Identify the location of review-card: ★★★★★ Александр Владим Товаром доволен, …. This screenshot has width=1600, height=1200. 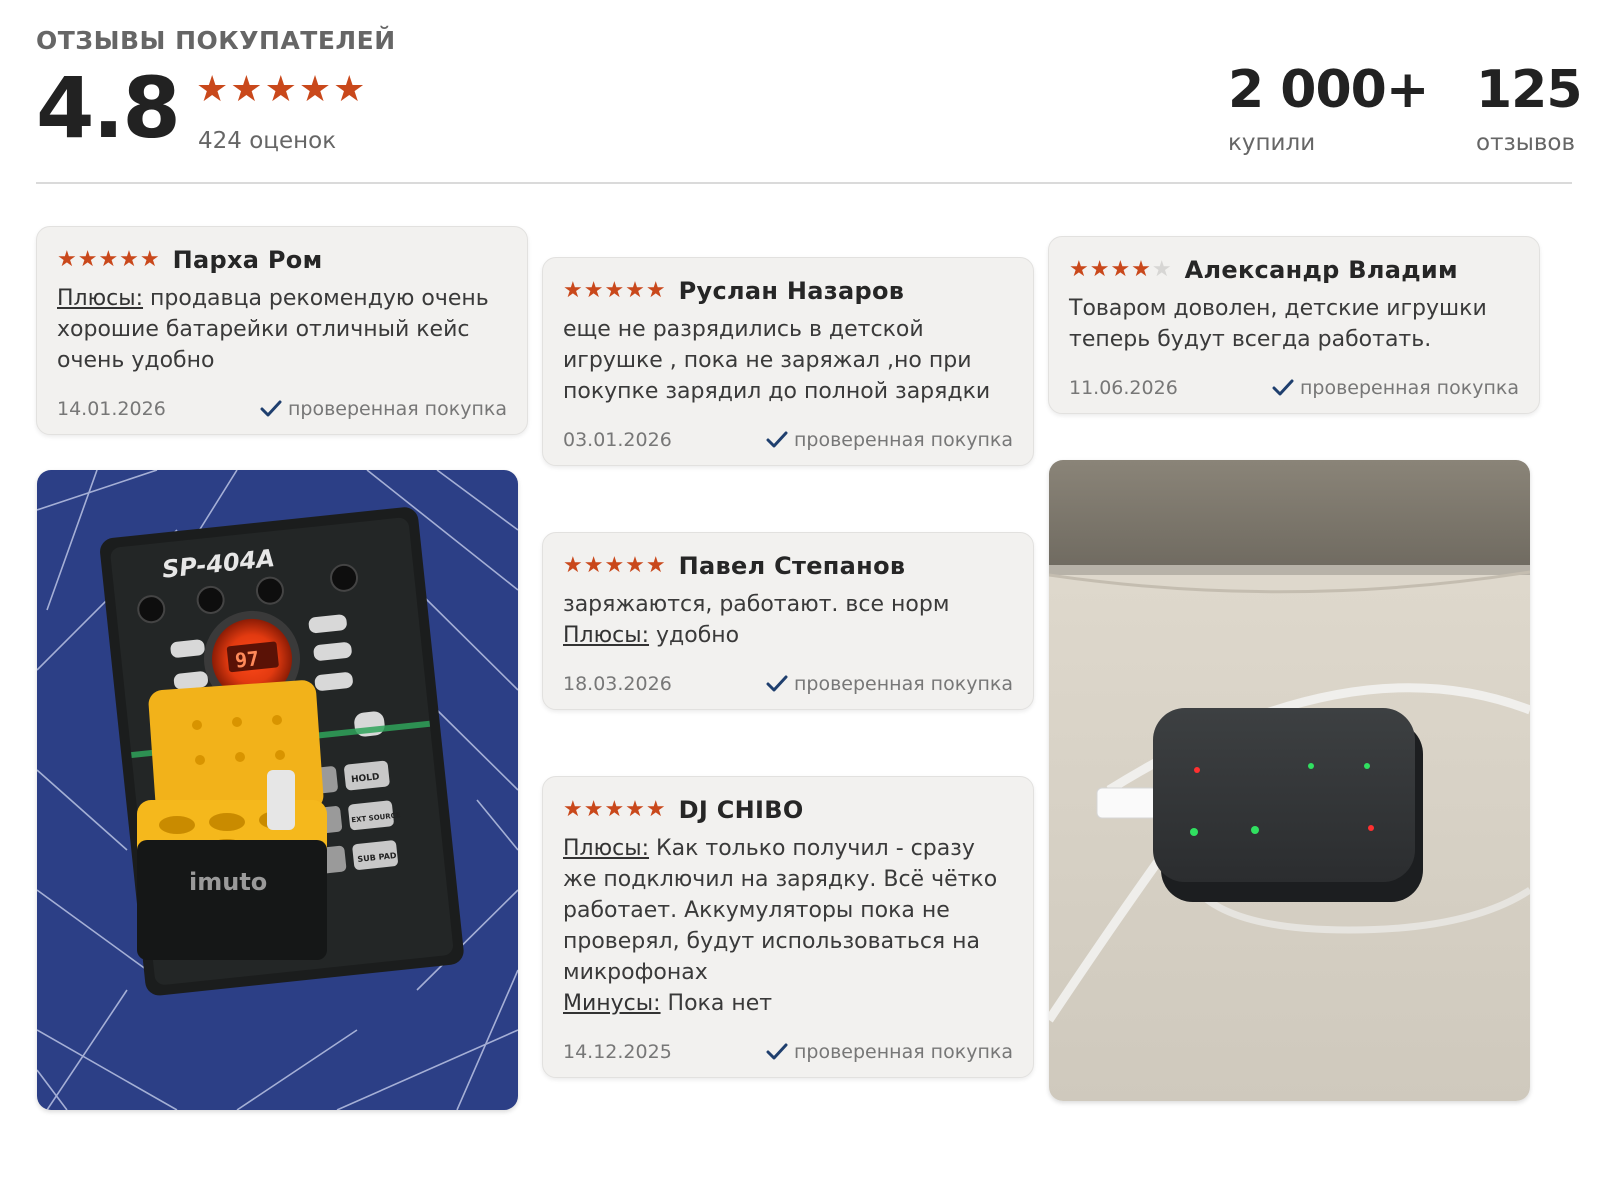
(1294, 325).